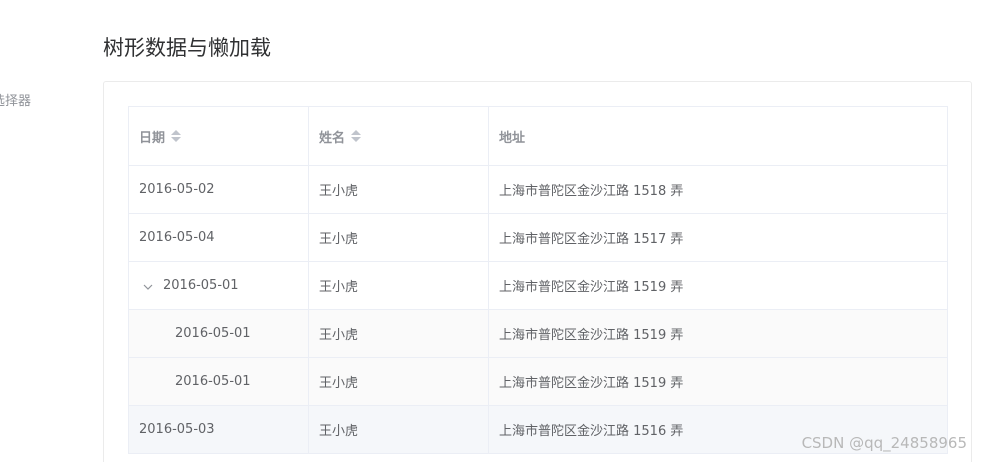 This screenshot has height=462, width=982. I want to click on column-header-name: 姓名, so click(399, 136).